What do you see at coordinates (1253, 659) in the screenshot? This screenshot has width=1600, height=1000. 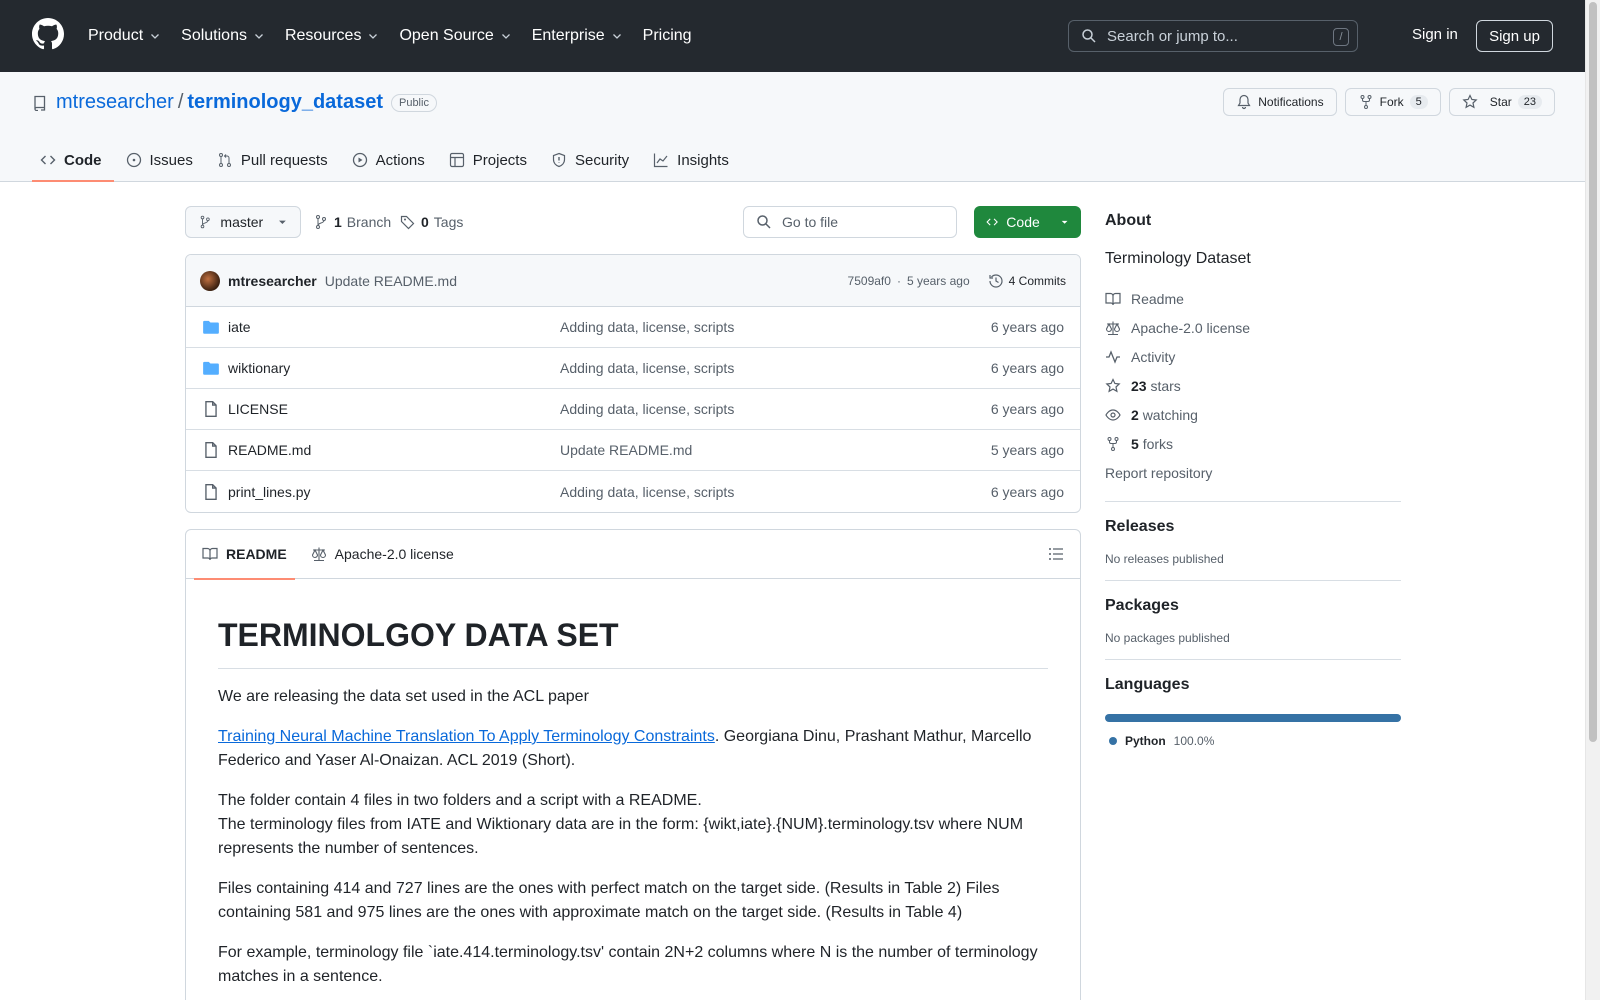 I see `divider` at bounding box center [1253, 659].